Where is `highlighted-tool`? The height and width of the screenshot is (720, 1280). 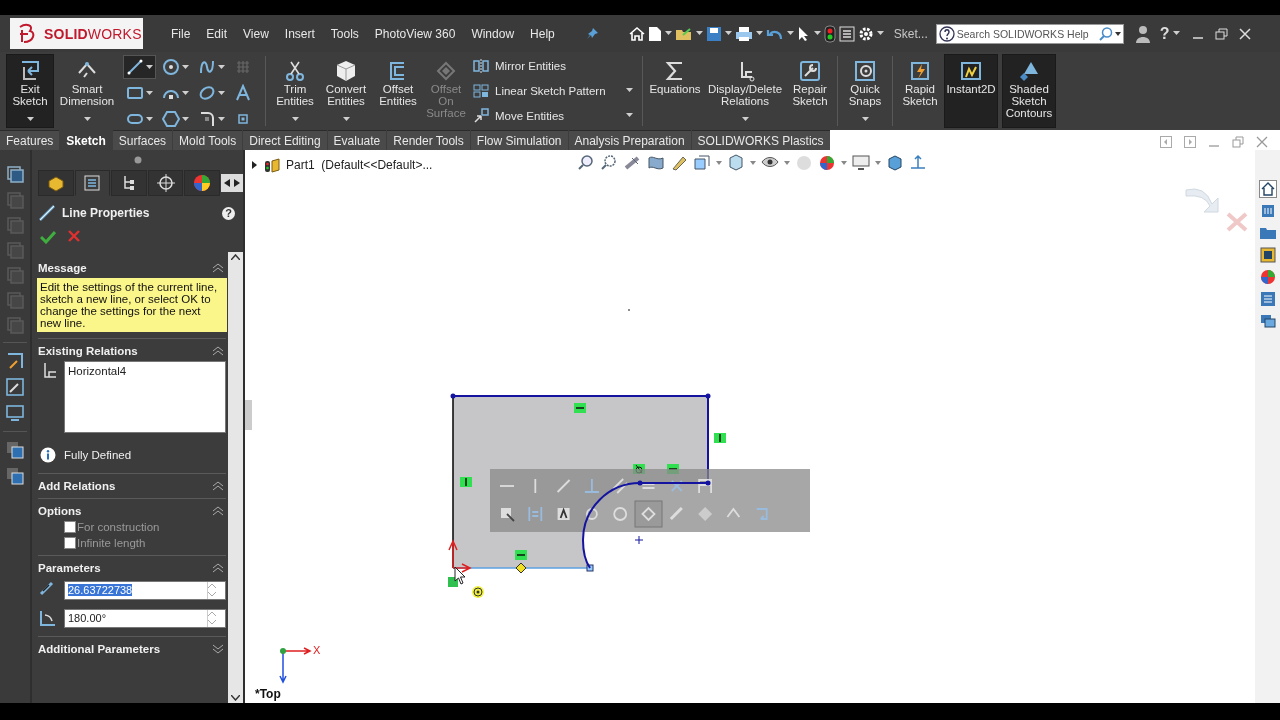
highlighted-tool is located at coordinates (648, 514).